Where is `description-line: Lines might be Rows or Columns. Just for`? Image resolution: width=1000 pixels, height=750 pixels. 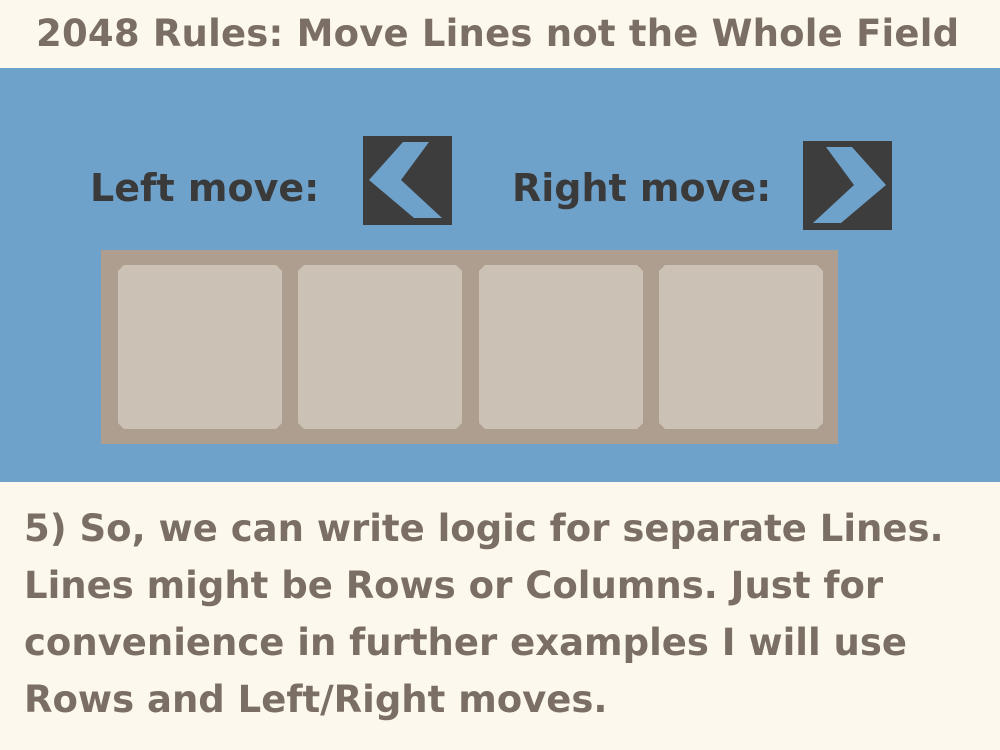
description-line: Lines might be Rows or Columns. Just for is located at coordinates (454, 585).